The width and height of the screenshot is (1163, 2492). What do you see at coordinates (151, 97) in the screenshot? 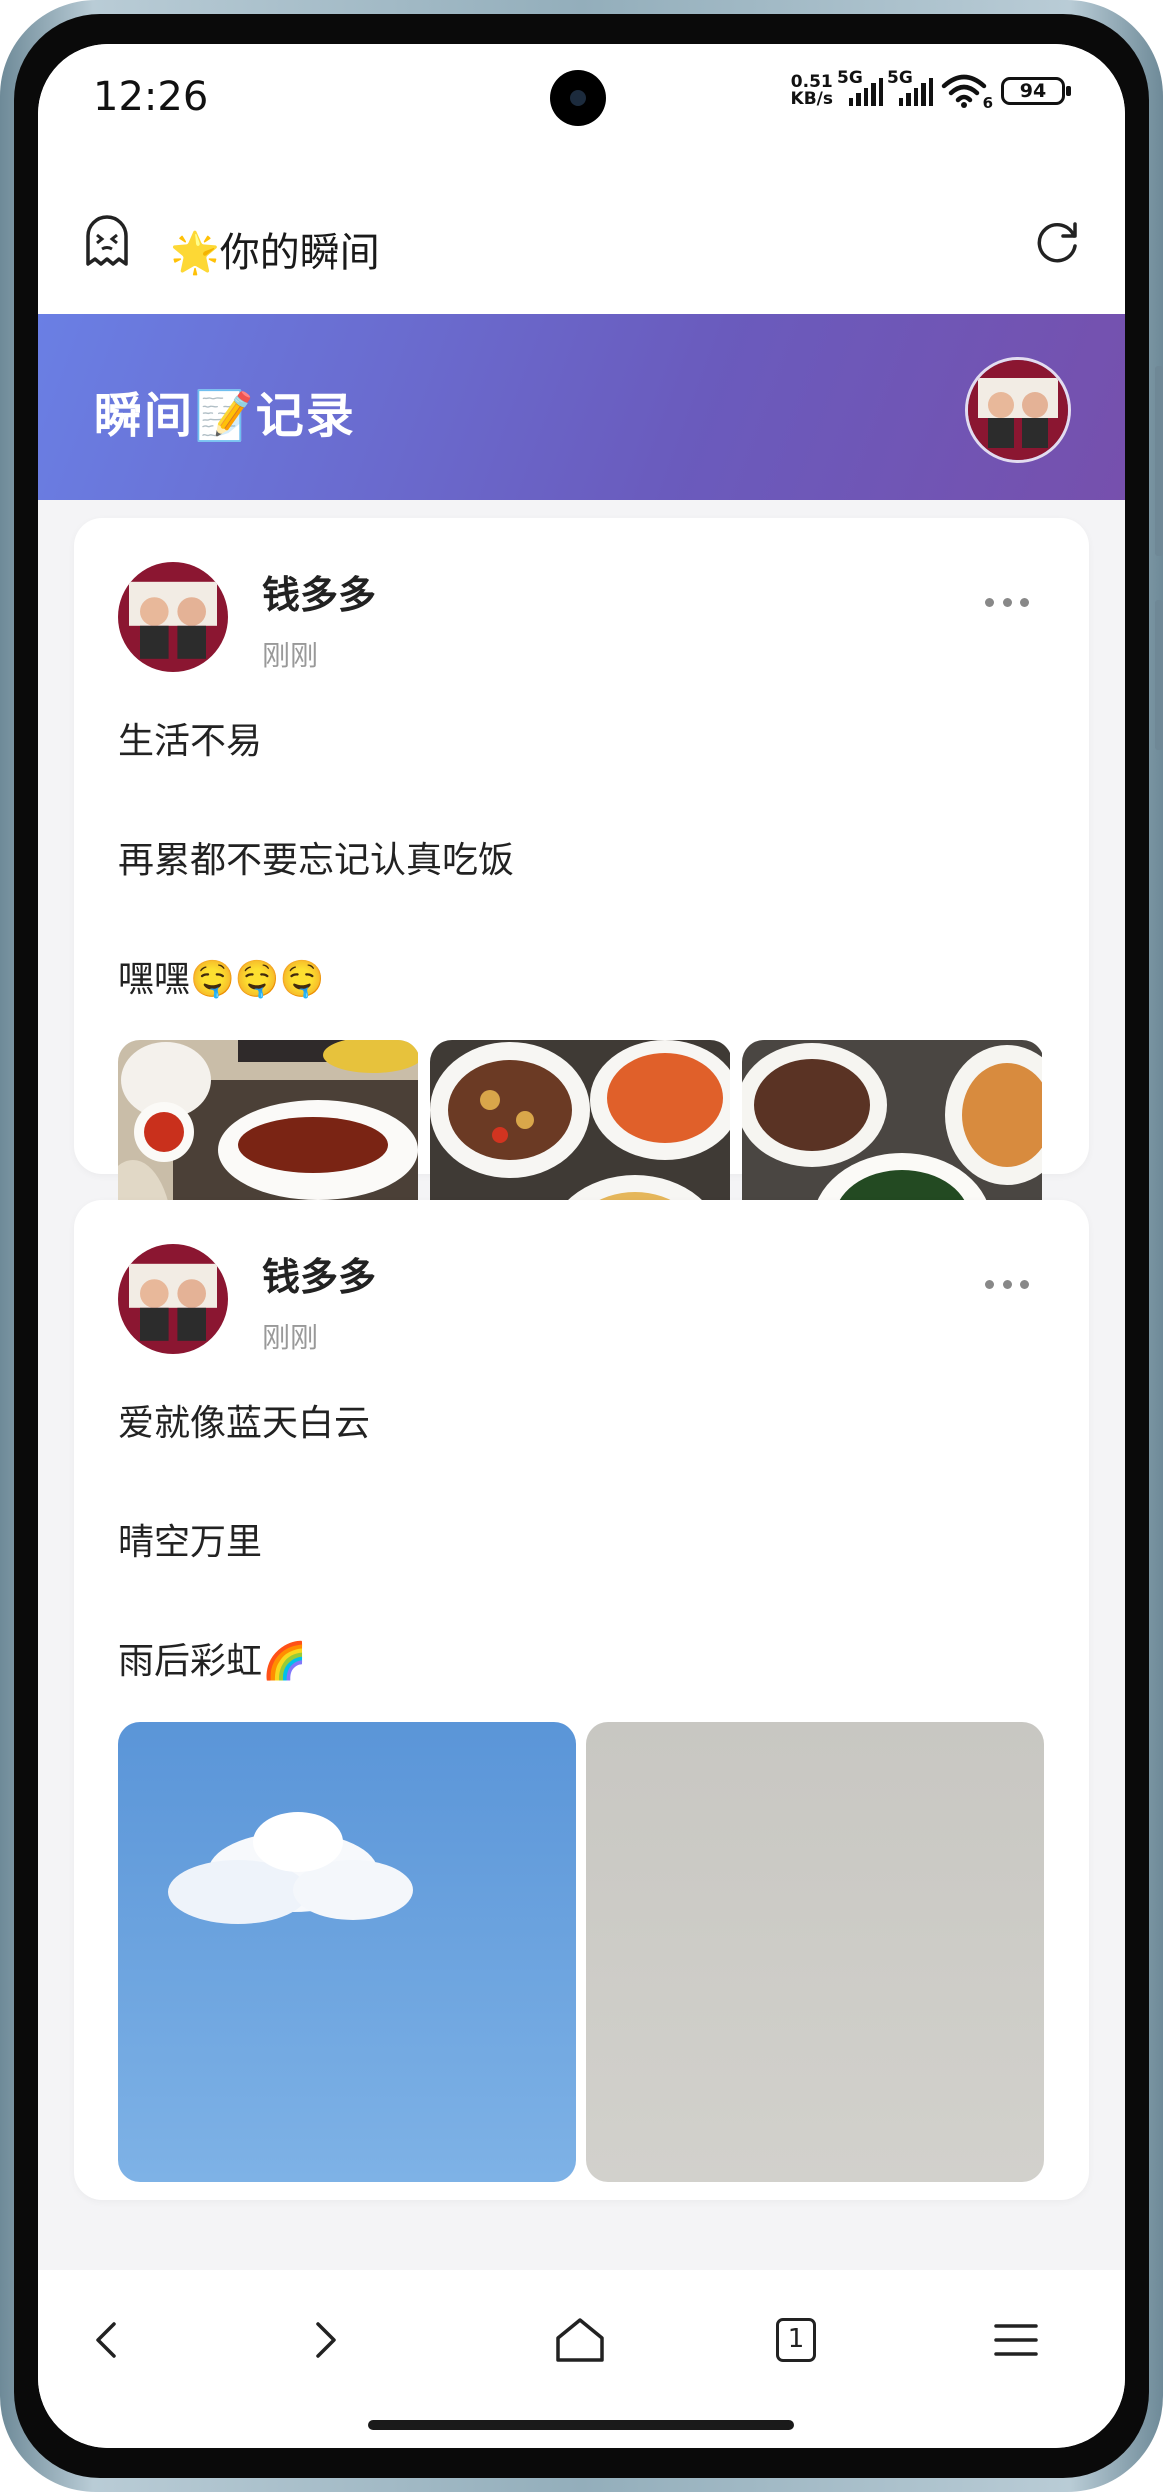
I see `status-time: 12:26` at bounding box center [151, 97].